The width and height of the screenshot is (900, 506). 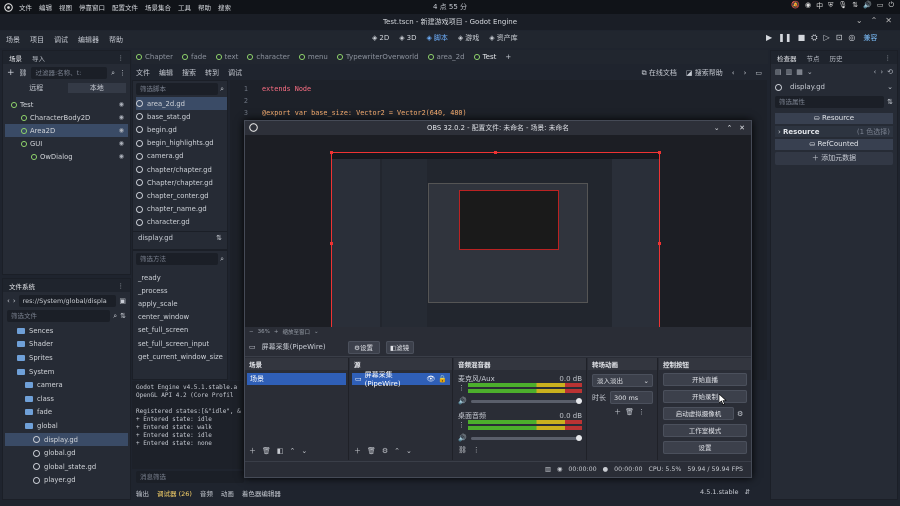 What do you see at coordinates (436, 38) in the screenshot?
I see `main-button-脚本: ◈ 脚本` at bounding box center [436, 38].